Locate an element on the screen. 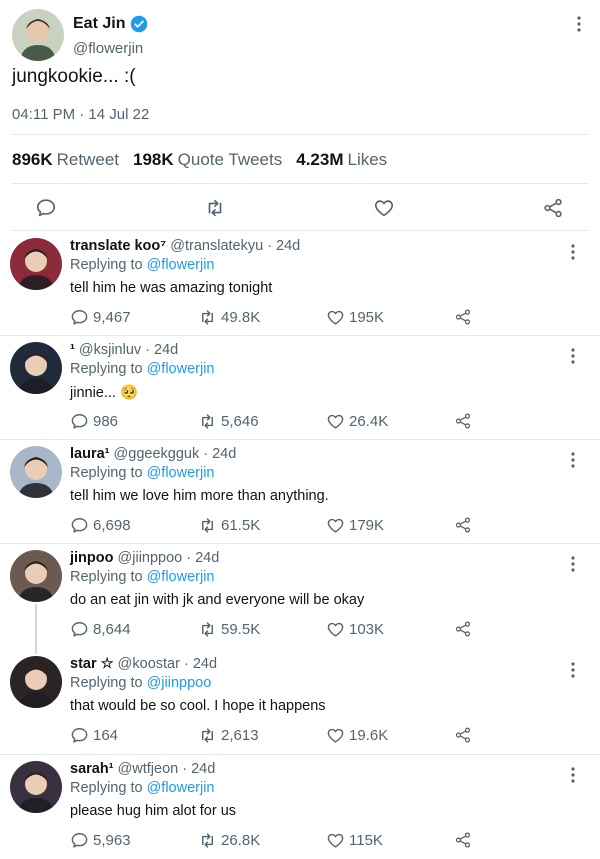 The image size is (600, 859). reply-author-handle: @ksjinluv · 24d is located at coordinates (128, 350).